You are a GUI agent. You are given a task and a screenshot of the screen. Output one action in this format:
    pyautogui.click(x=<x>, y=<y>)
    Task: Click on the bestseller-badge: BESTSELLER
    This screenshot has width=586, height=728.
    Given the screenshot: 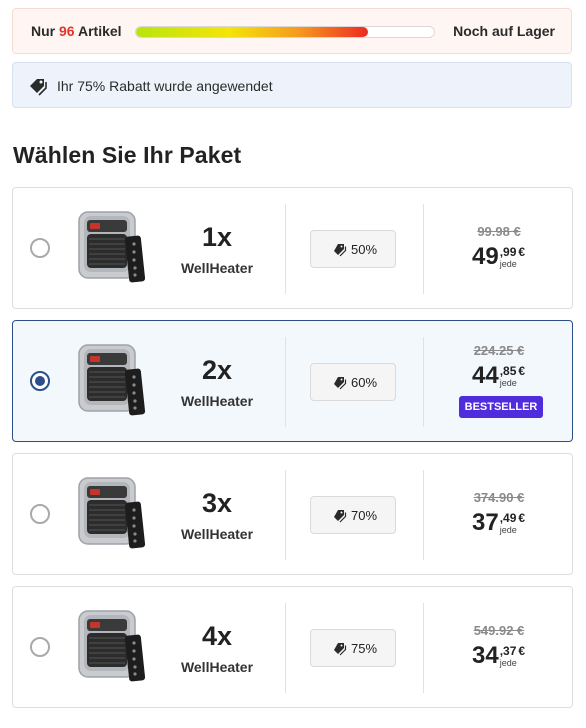 What is the action you would take?
    pyautogui.click(x=501, y=407)
    